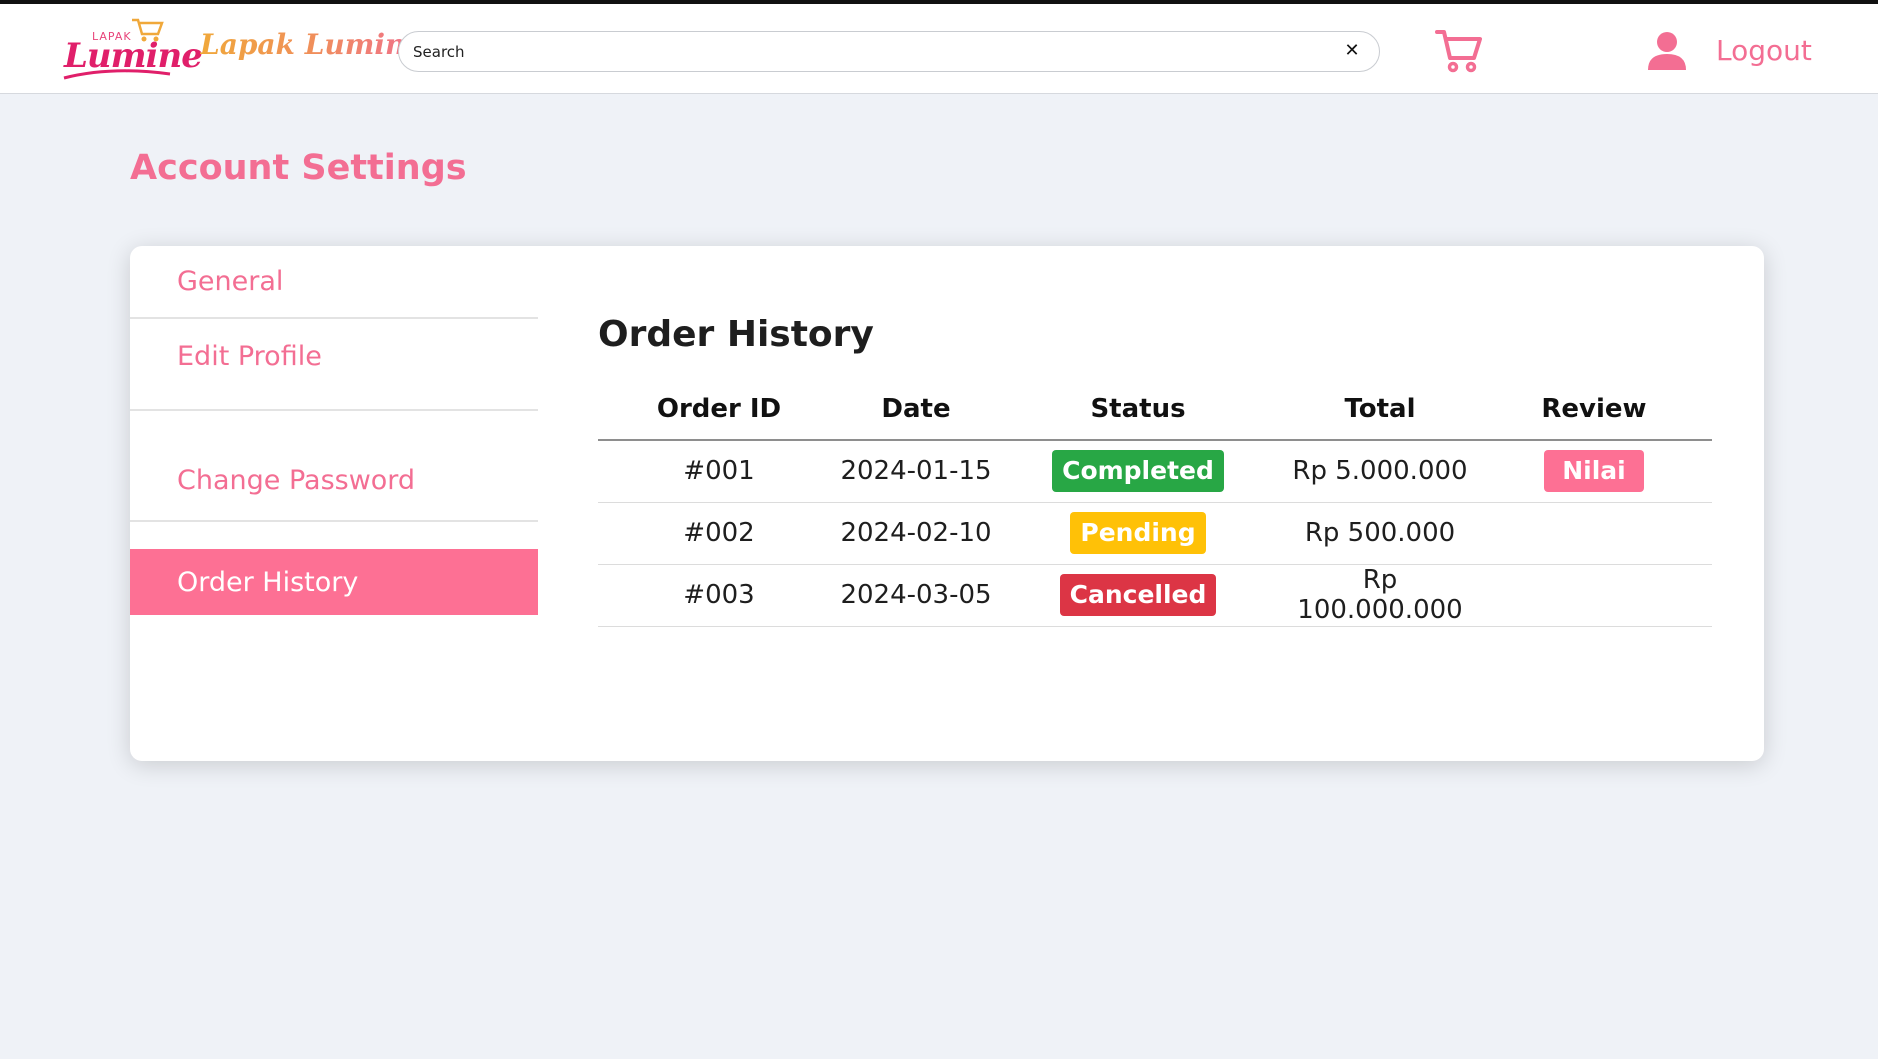  I want to click on sidebar-item-general: General, so click(334, 282).